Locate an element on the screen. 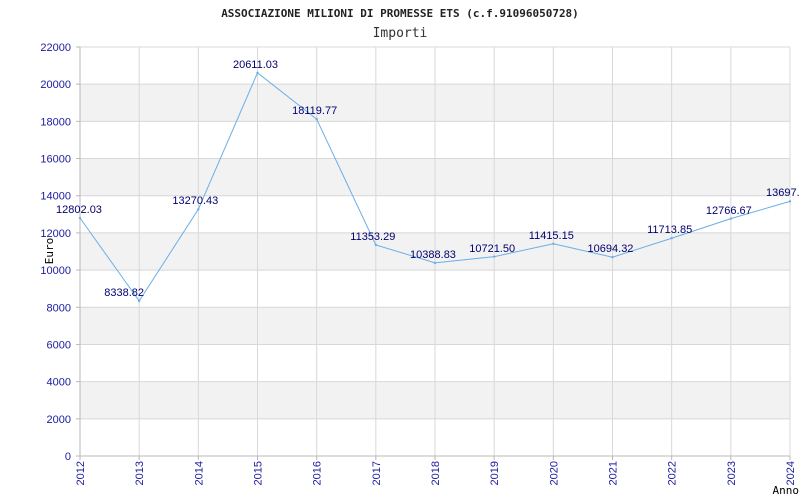  data-label: 10694.32 is located at coordinates (611, 249).